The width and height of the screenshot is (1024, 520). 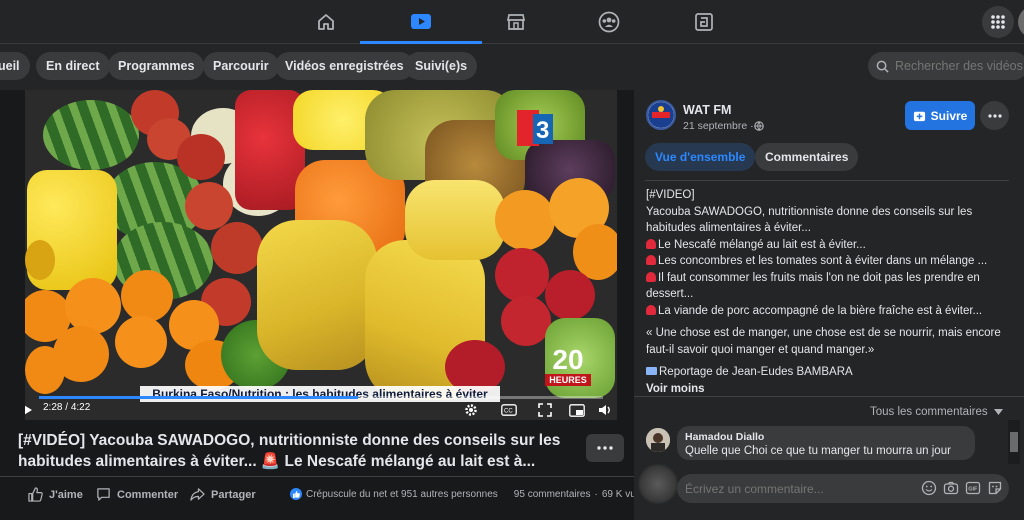 I want to click on captions-icon: CC, so click(x=509, y=410).